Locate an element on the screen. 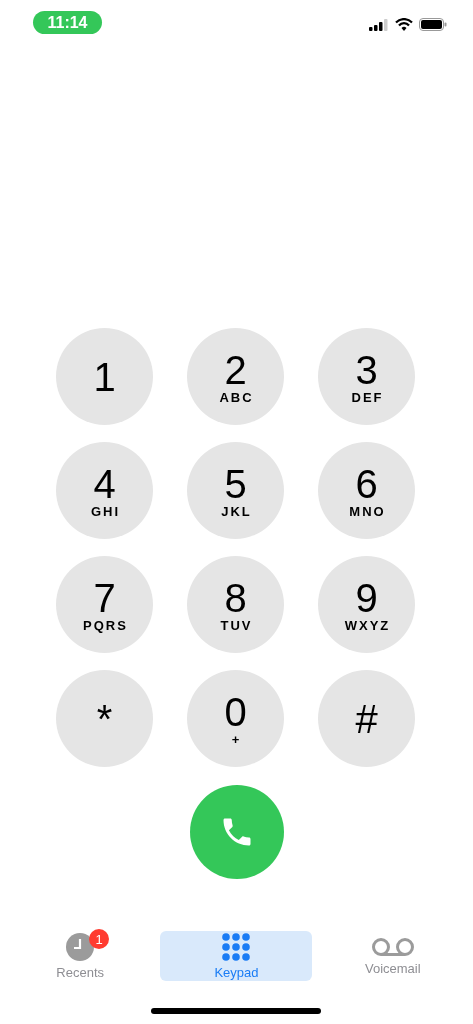 The height and width of the screenshot is (1024, 473). keypad-key: 3 DEF is located at coordinates (366, 376).